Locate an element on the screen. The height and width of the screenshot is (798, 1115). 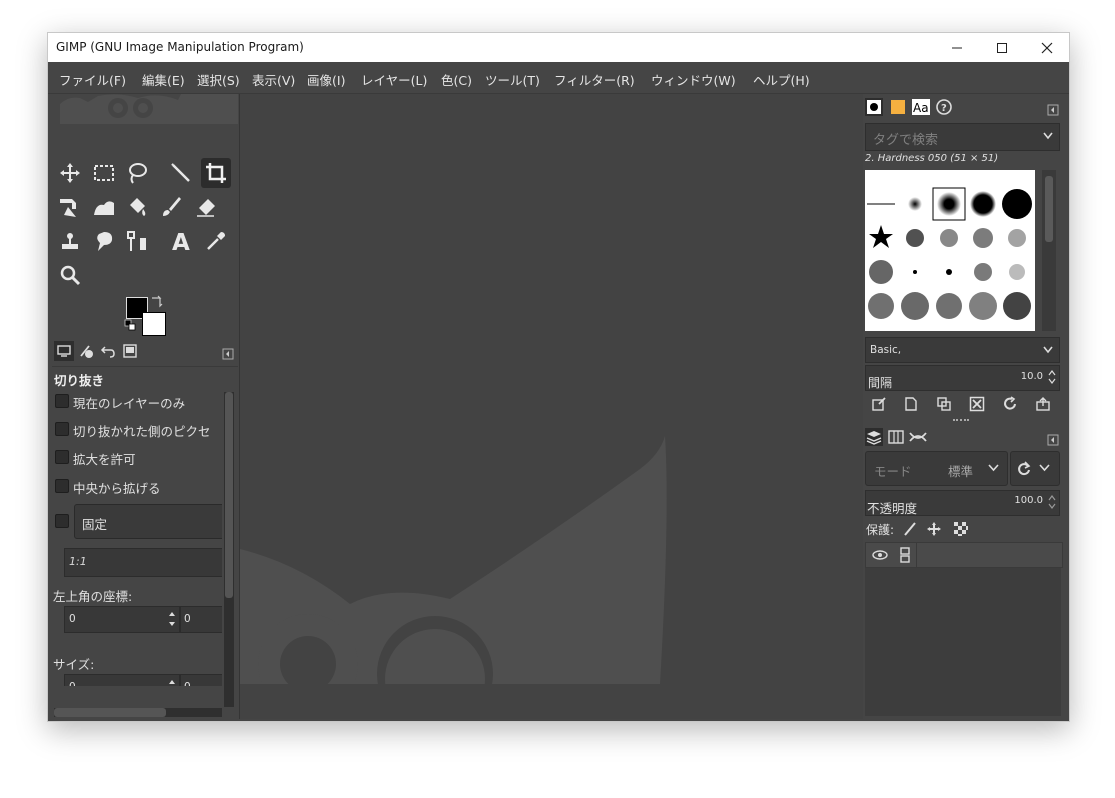
swap-colors-icon is located at coordinates (157, 301).